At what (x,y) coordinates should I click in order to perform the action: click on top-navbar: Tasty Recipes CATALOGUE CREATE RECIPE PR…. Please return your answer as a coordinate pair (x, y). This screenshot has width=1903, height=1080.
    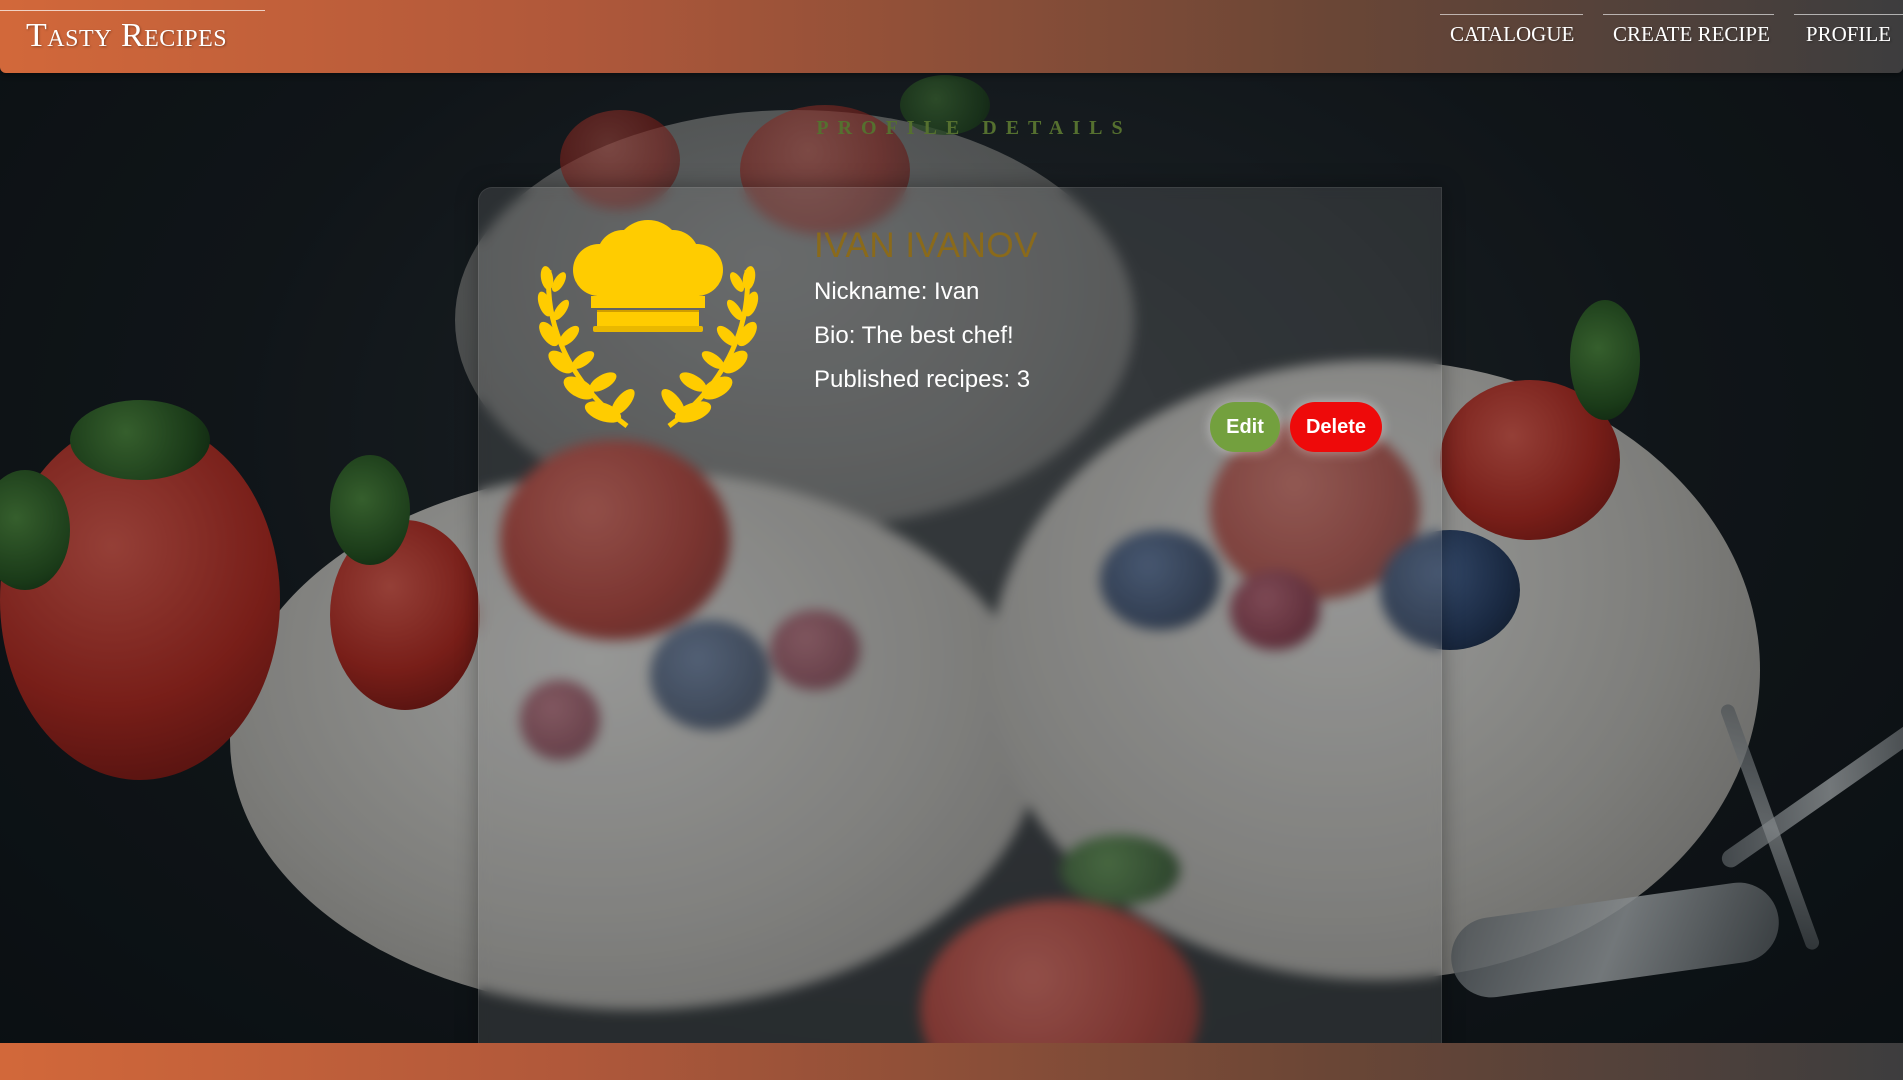
    Looking at the image, I should click on (951, 36).